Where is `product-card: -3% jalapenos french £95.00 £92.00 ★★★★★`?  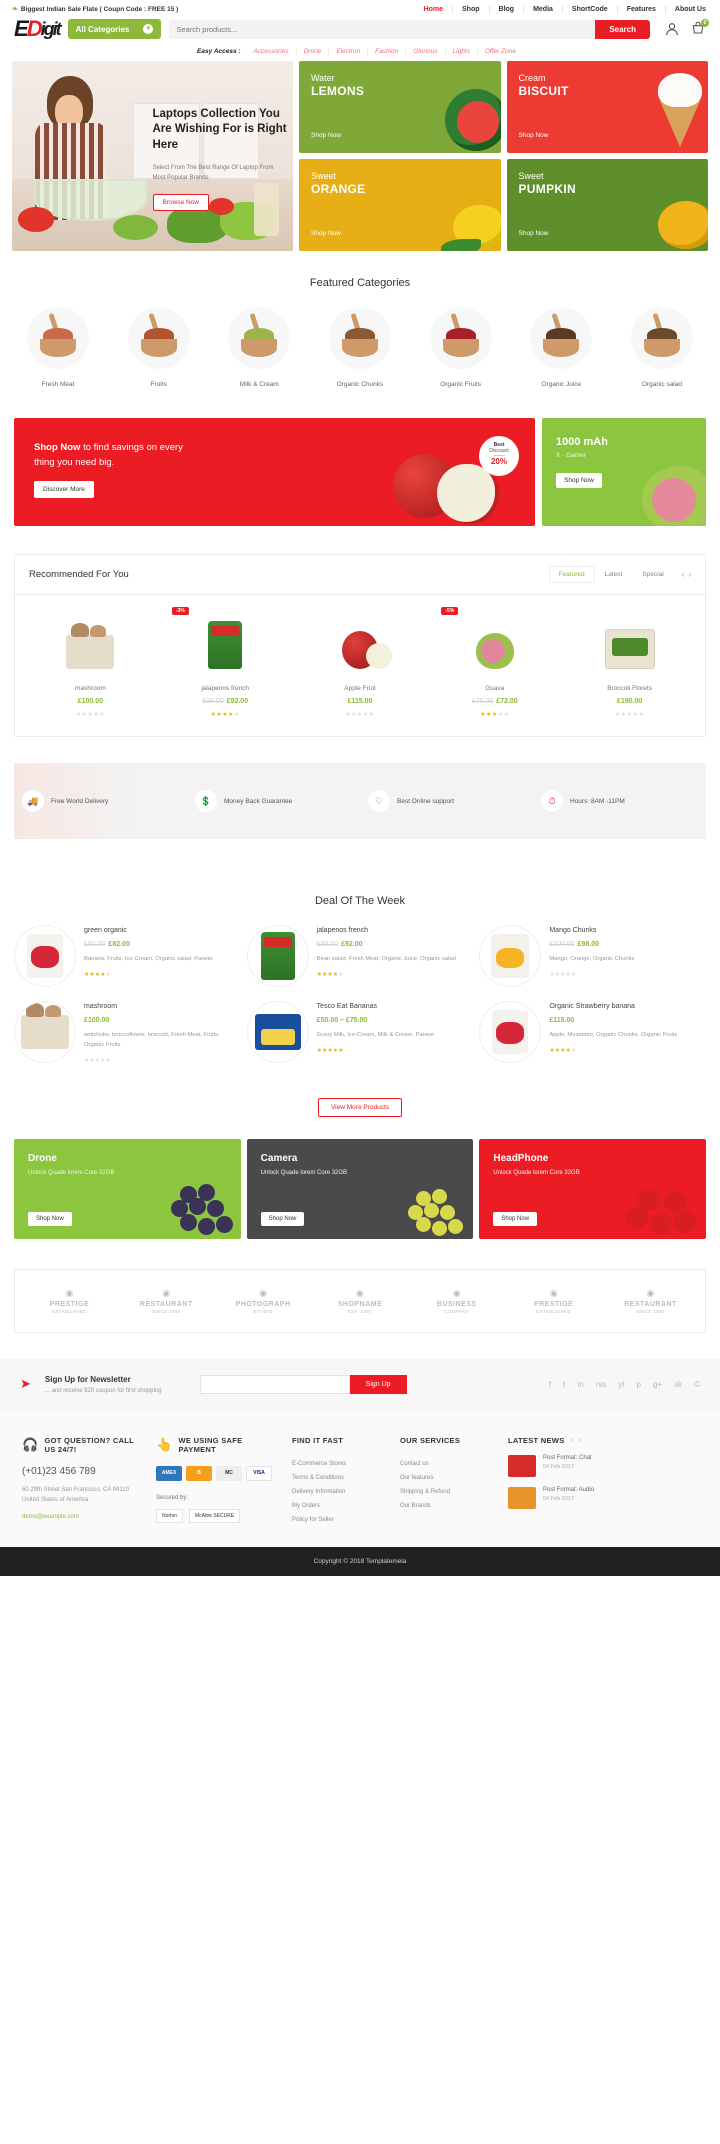
product-card: -3% jalapenos french £95.00 £92.00 ★★★★★ is located at coordinates (225, 662).